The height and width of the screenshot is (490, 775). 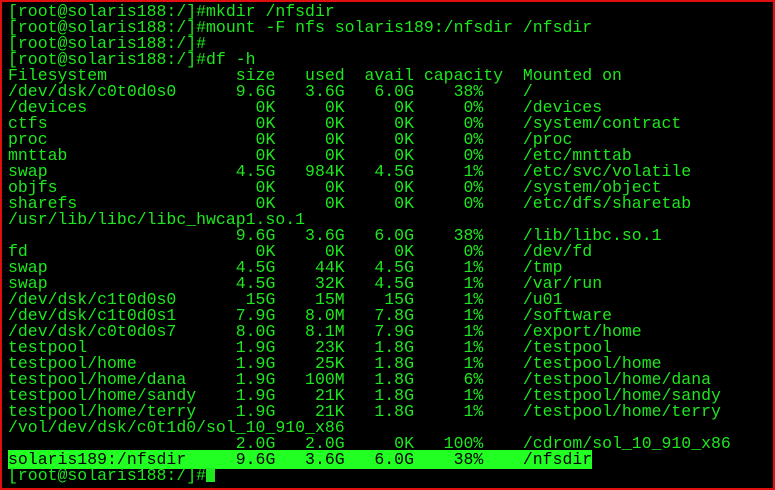 I want to click on terminal-line: [root@solaris188:/]#, so click(x=112, y=475).